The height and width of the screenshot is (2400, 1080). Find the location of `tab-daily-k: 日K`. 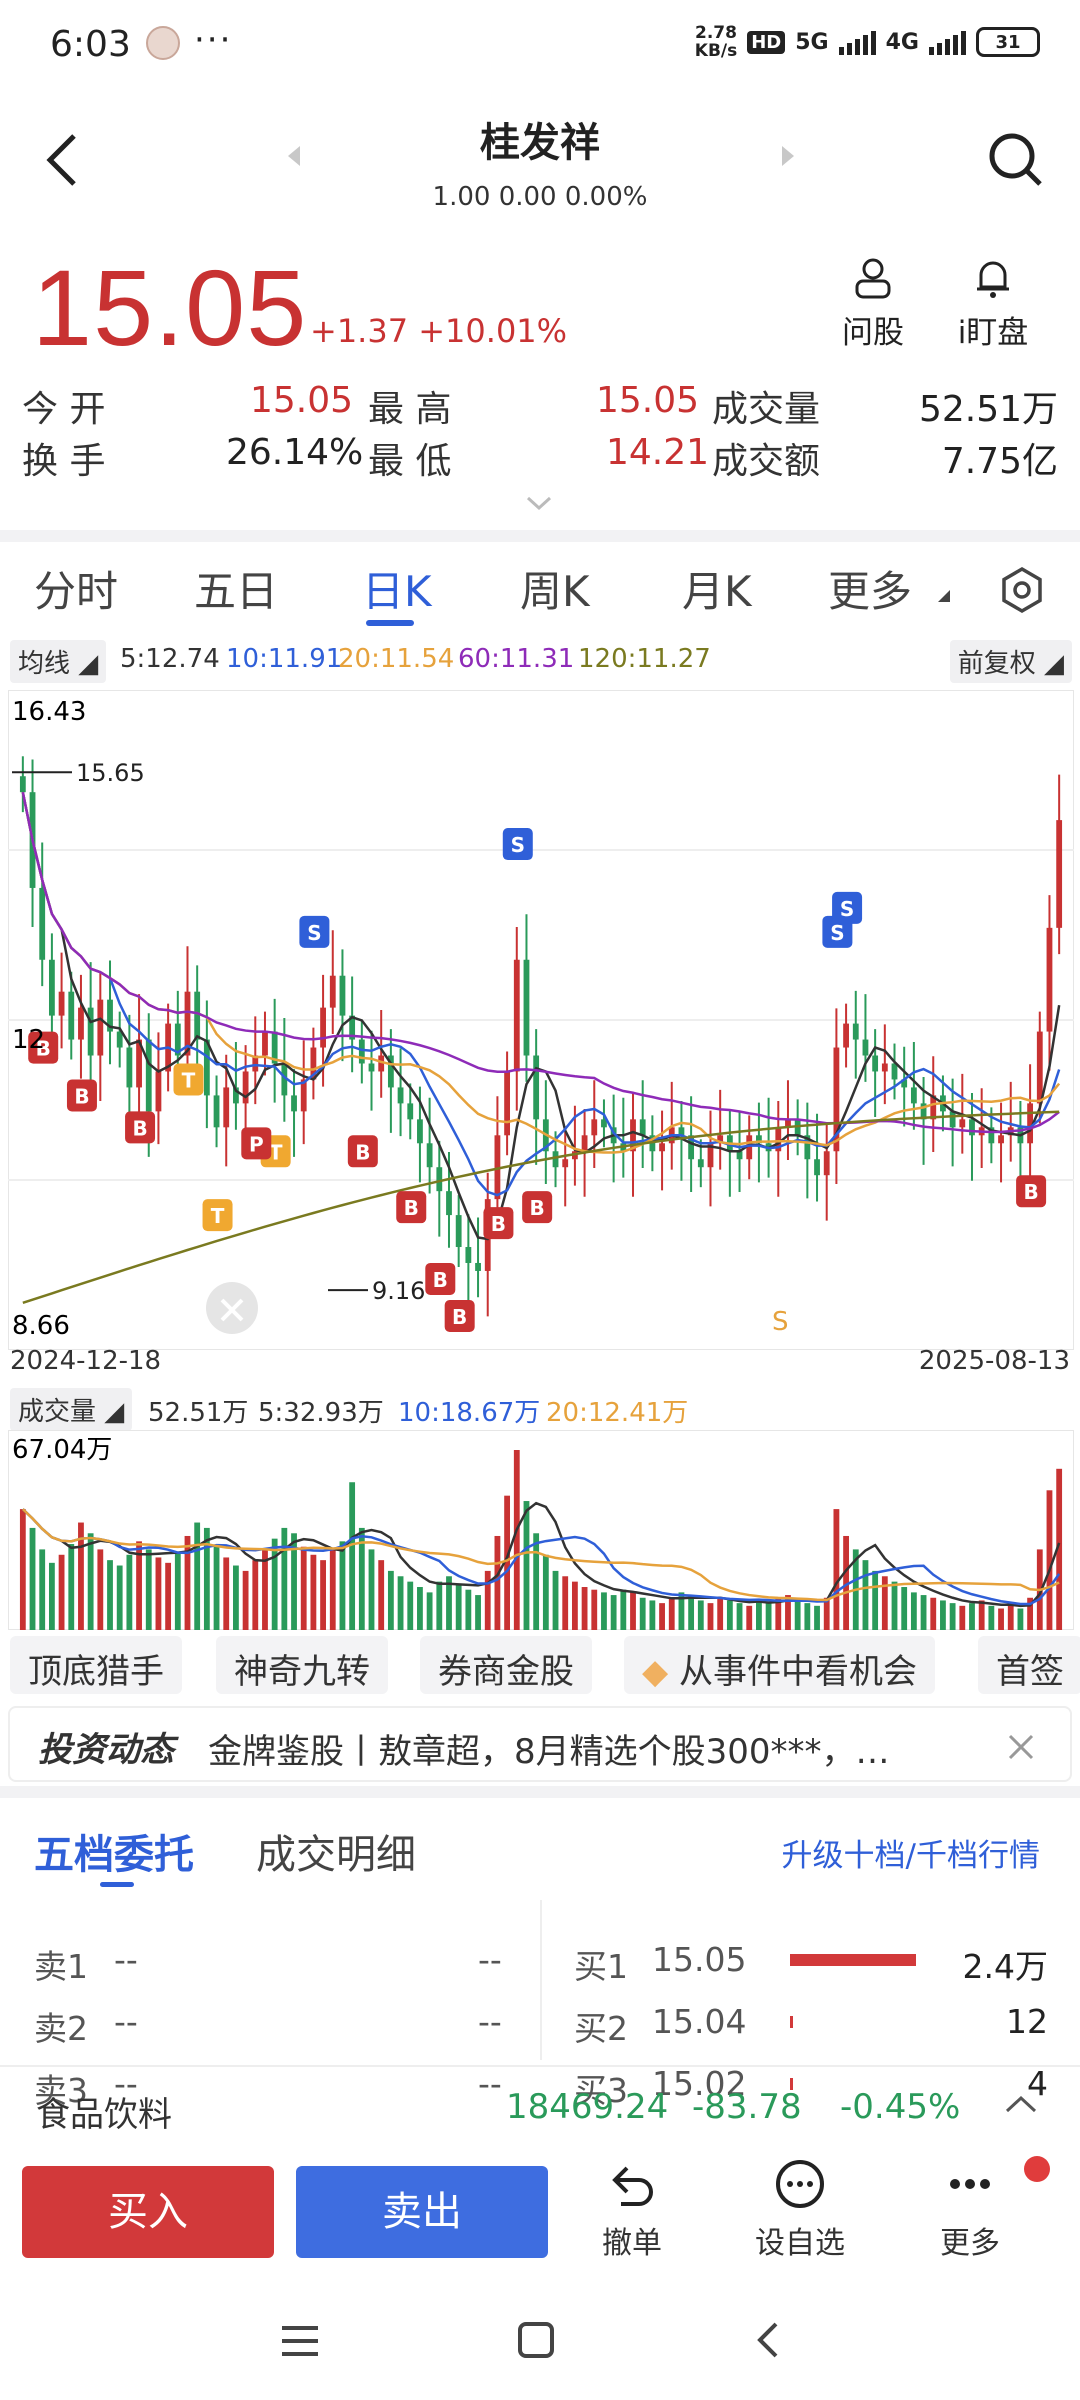

tab-daily-k: 日K is located at coordinates (397, 588).